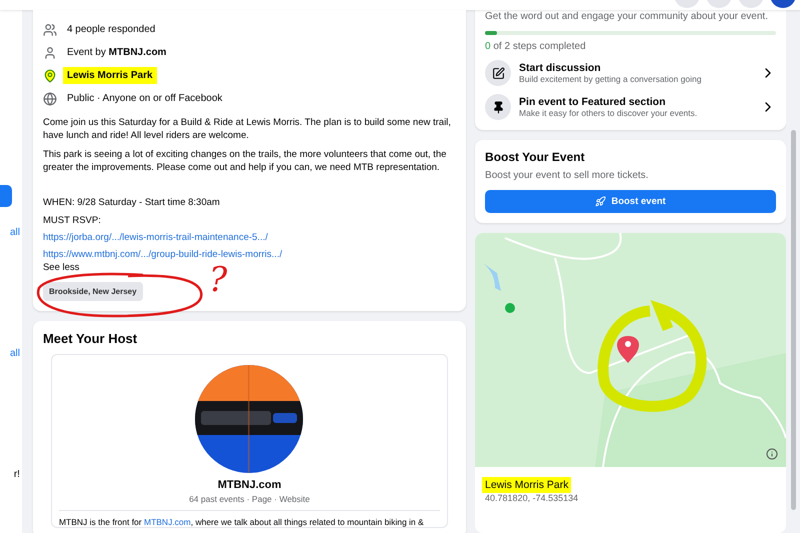 Image resolution: width=800 pixels, height=533 pixels. I want to click on promote-text: Get the word out and engage your community about your event., so click(627, 16).